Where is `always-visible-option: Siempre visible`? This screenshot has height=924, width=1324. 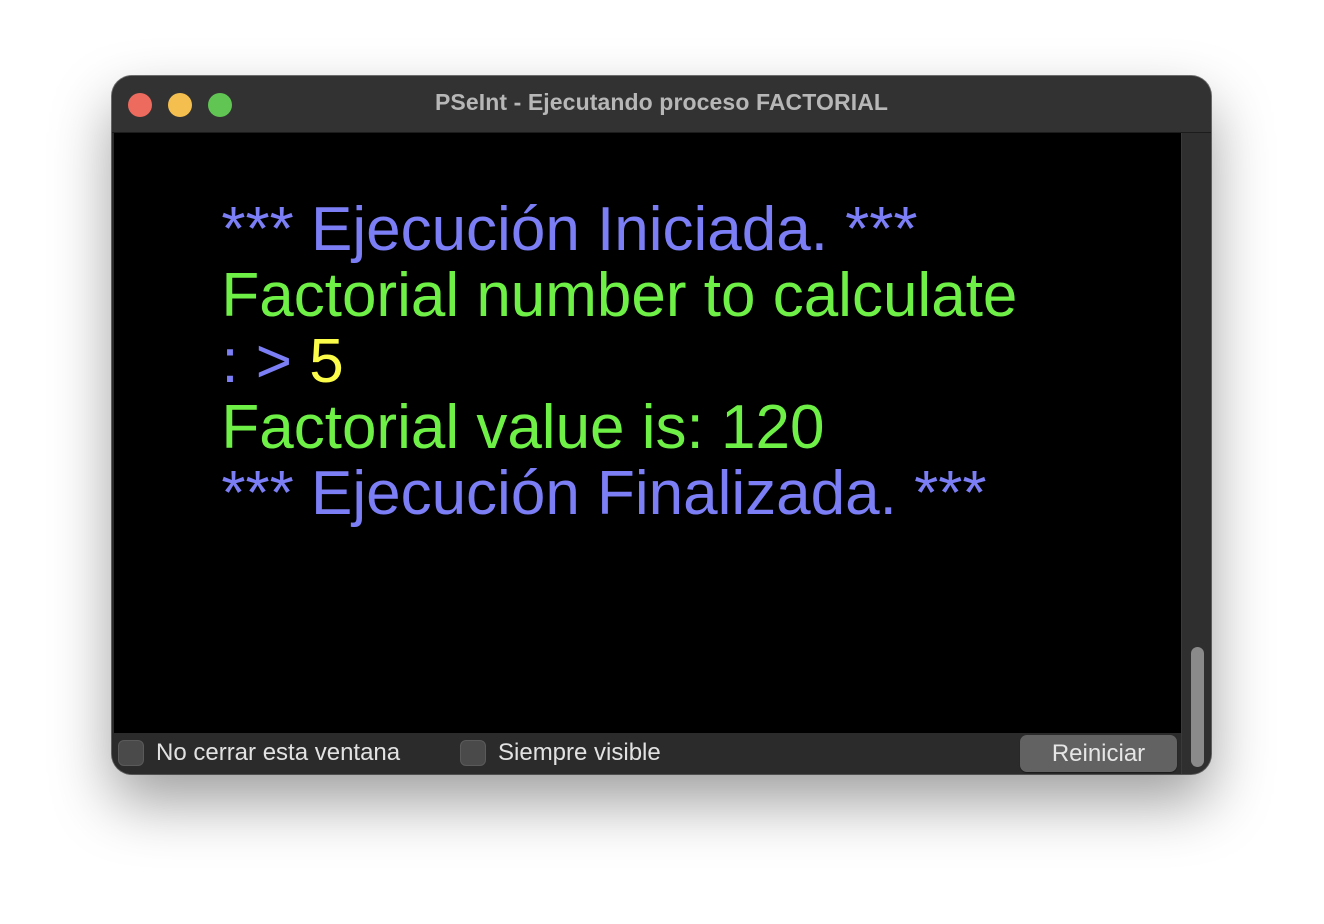 always-visible-option: Siempre visible is located at coordinates (560, 753).